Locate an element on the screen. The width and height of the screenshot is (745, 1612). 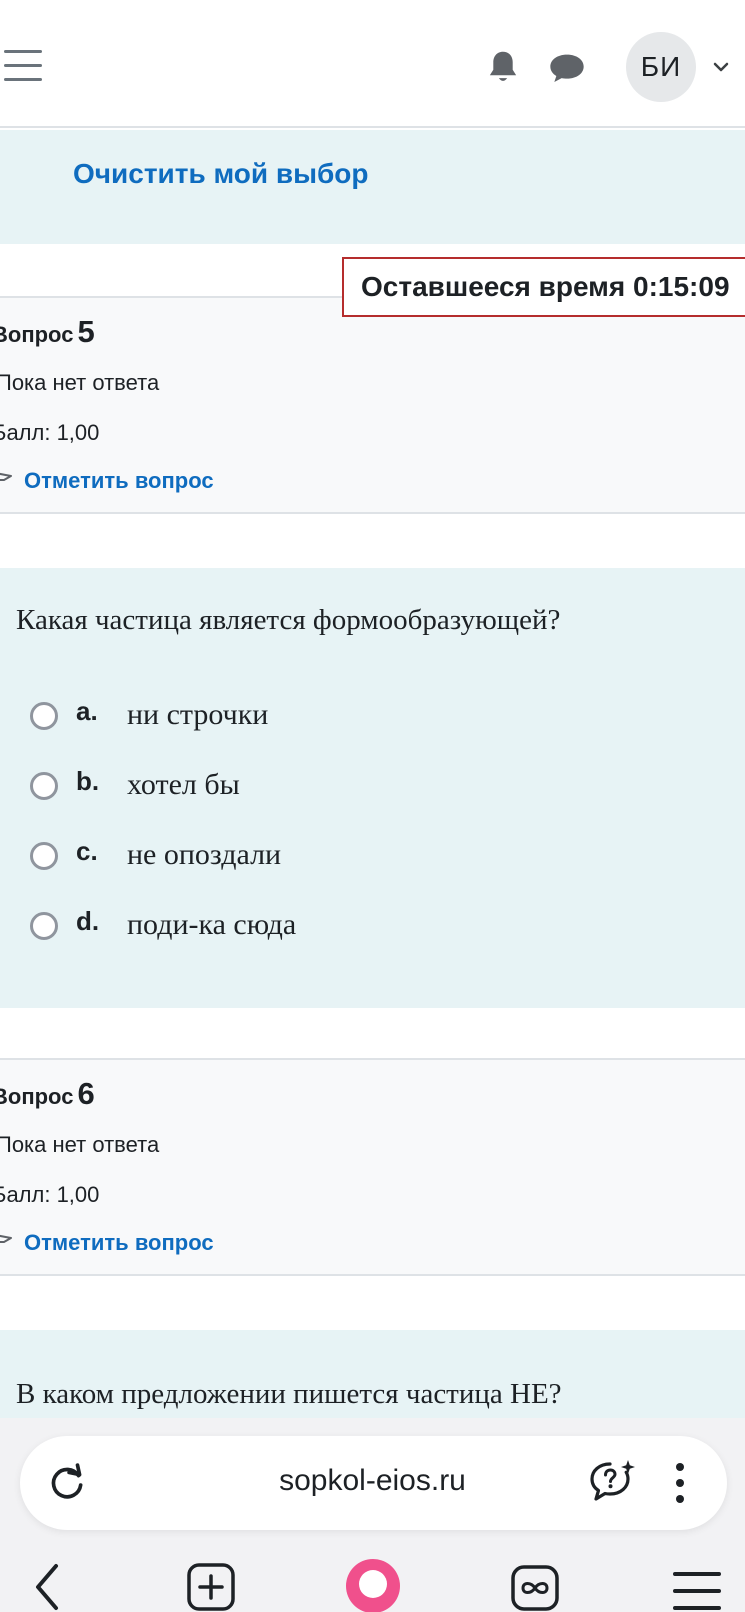
time-remaining-box: Оставшееся время 0:15:09 is located at coordinates (543, 287).